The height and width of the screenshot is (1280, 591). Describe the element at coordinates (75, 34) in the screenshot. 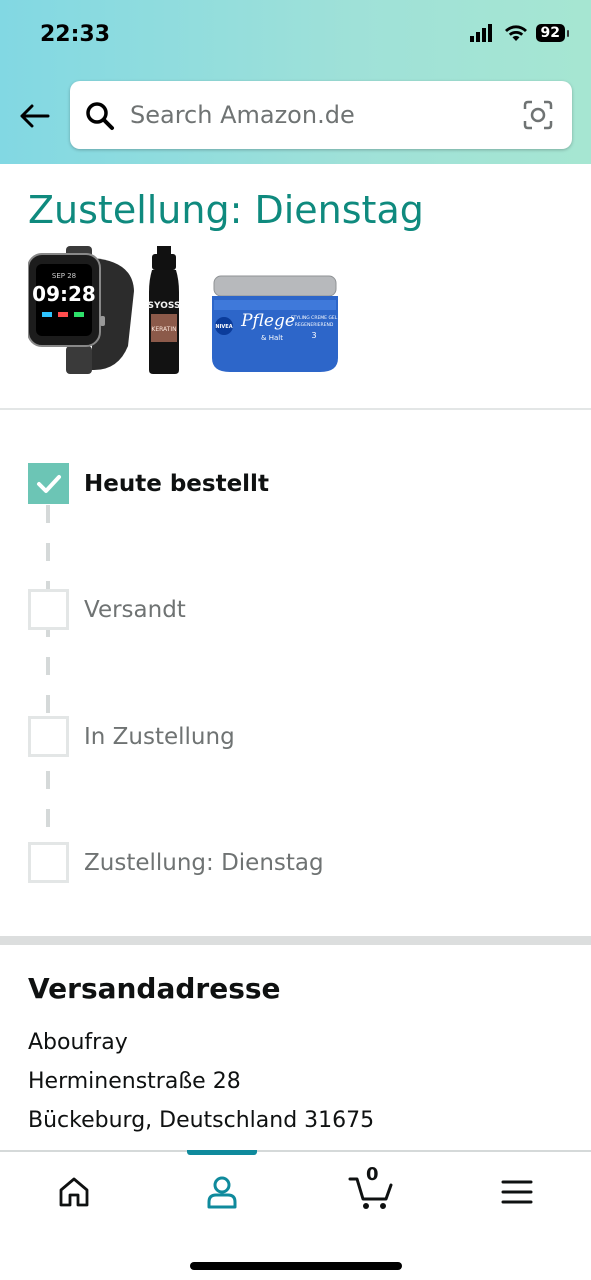

I see `status-time: 22:33` at that location.